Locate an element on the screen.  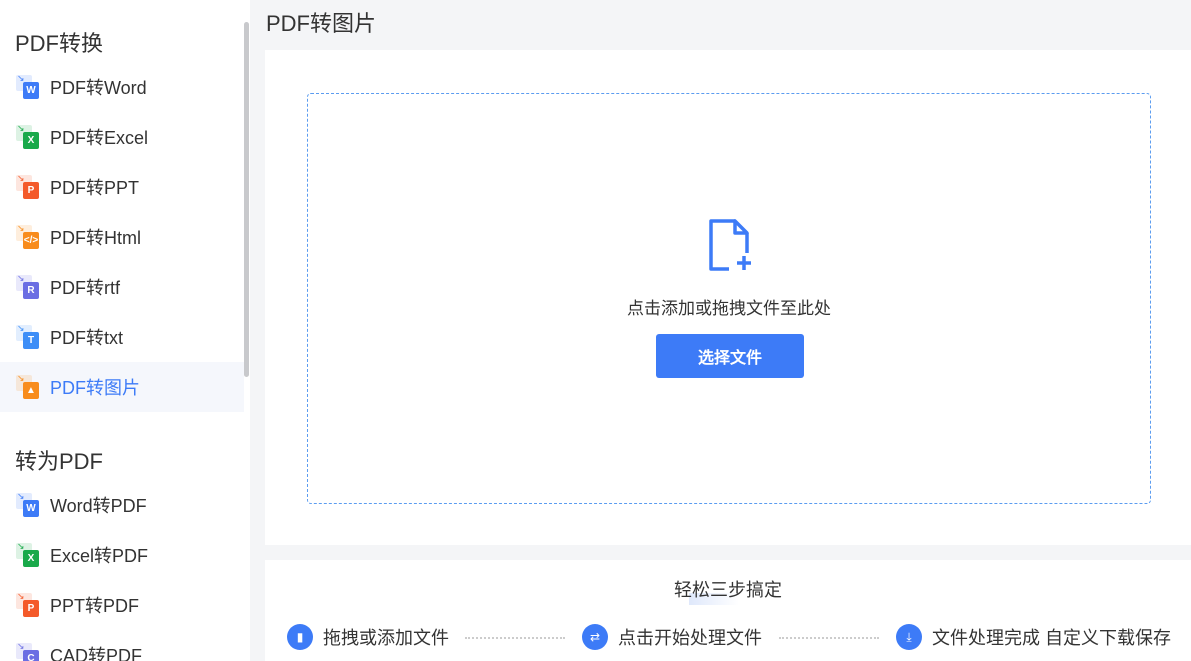
step-label: 拖拽或添加文件 is located at coordinates (386, 638).